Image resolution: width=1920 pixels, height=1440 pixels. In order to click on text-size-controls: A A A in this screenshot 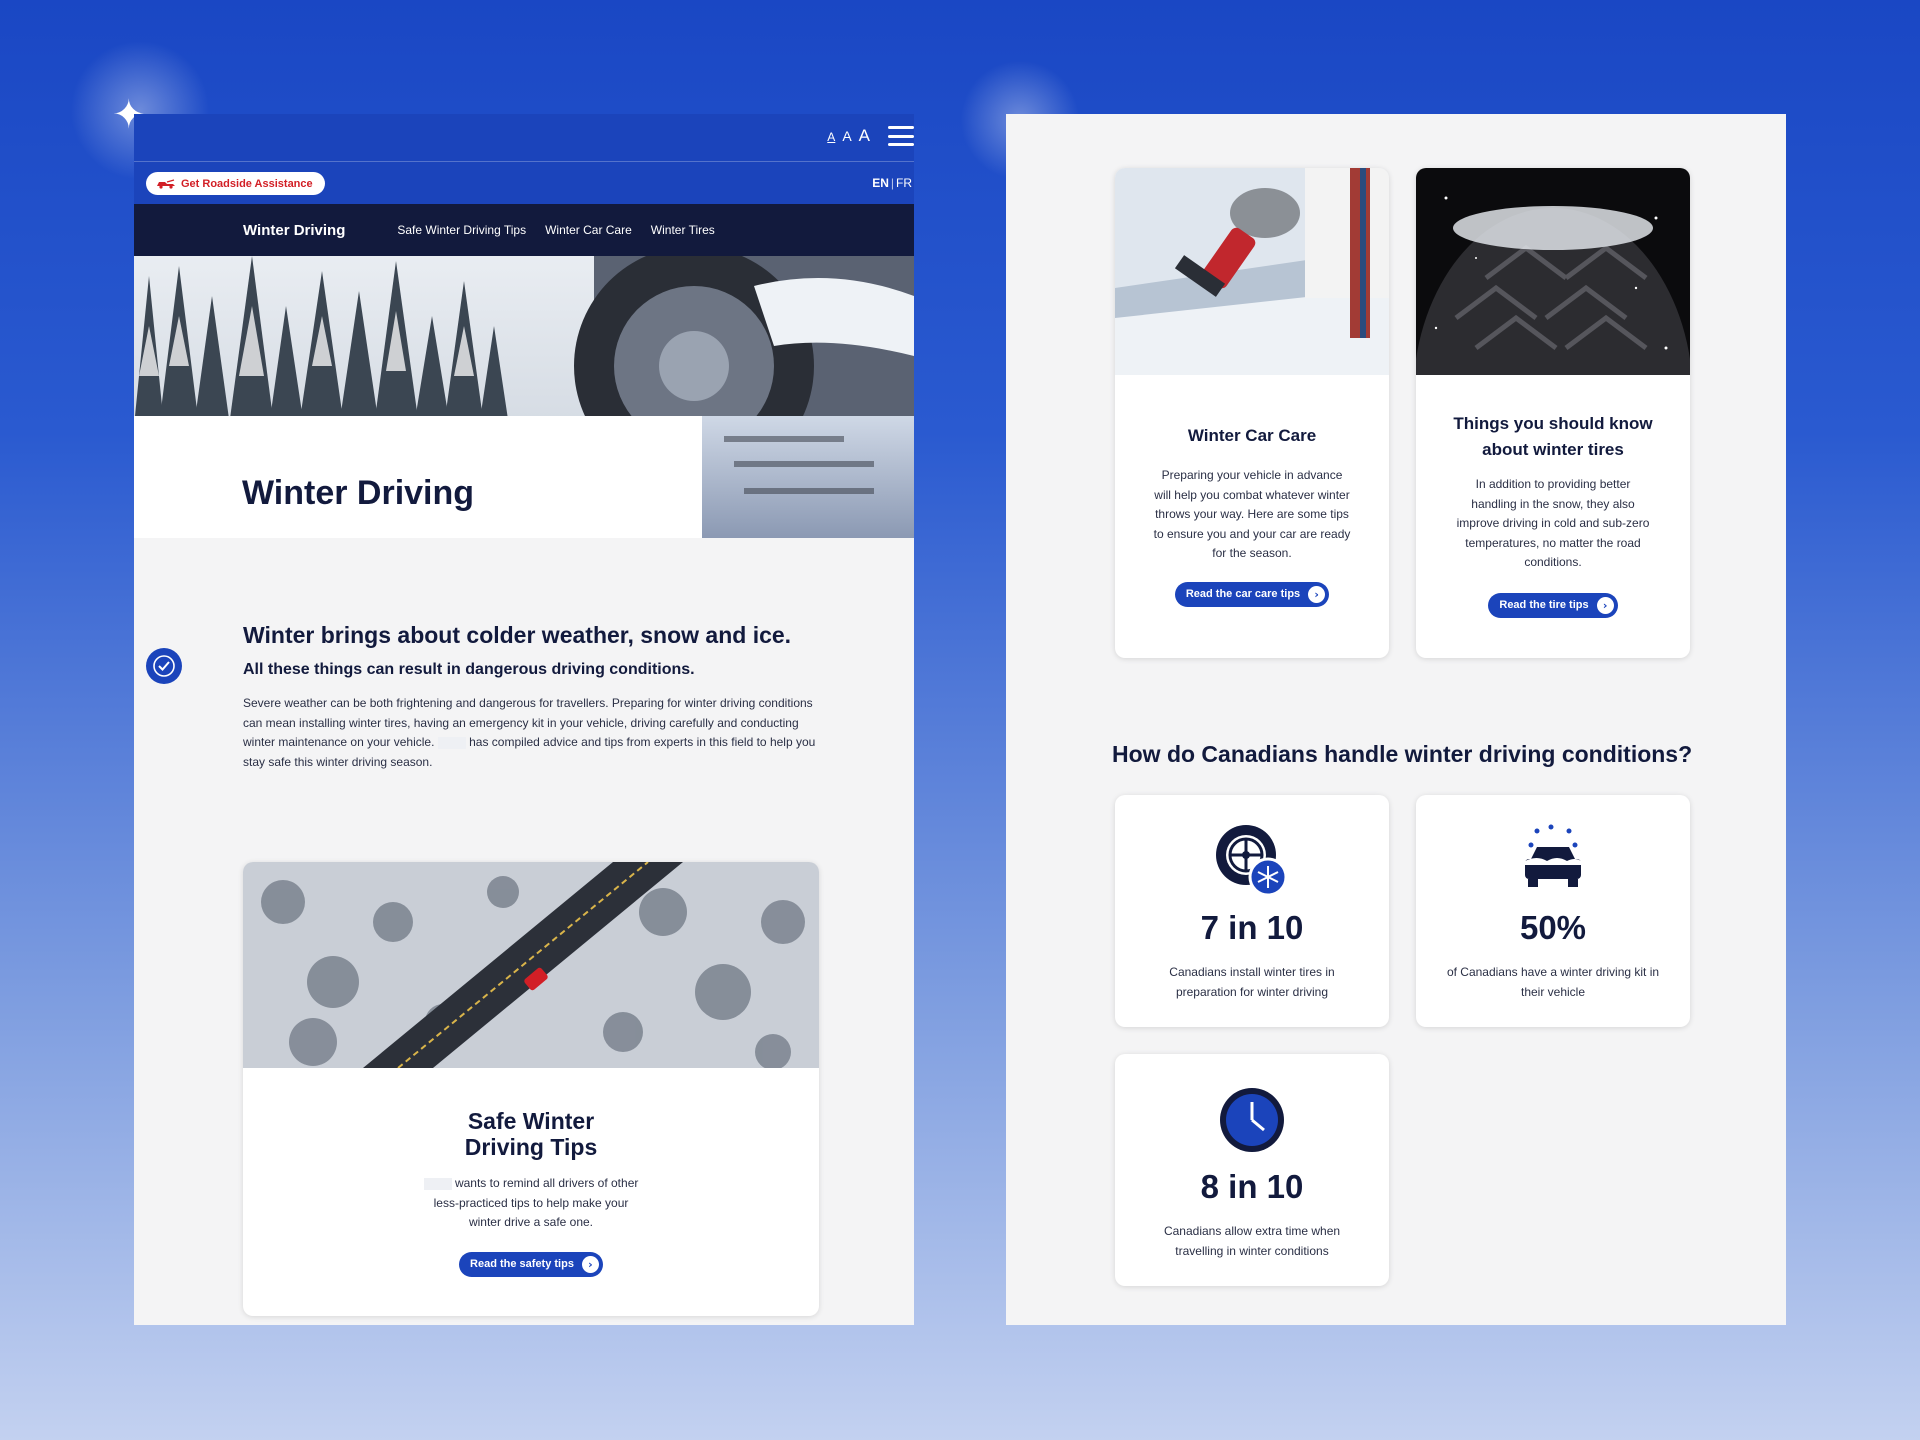, I will do `click(848, 136)`.